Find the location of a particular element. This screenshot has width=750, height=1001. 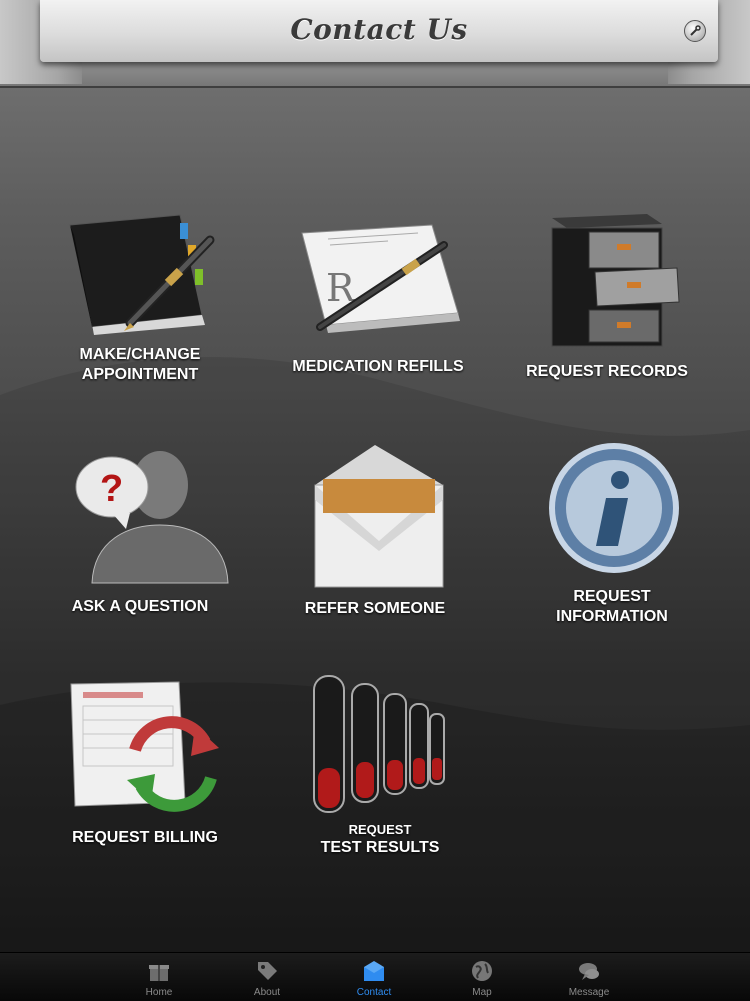

tab-map: Map is located at coordinates (482, 977).